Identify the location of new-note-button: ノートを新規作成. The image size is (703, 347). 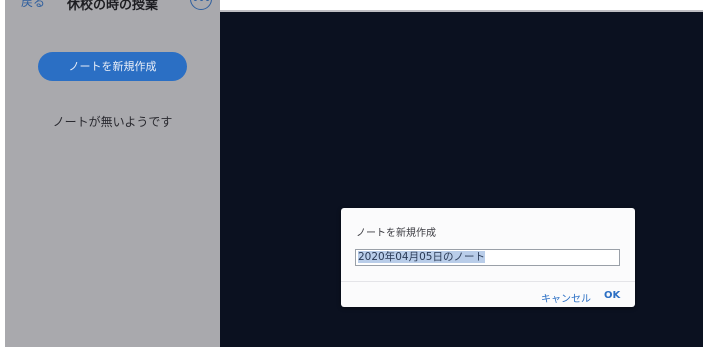
(112, 66).